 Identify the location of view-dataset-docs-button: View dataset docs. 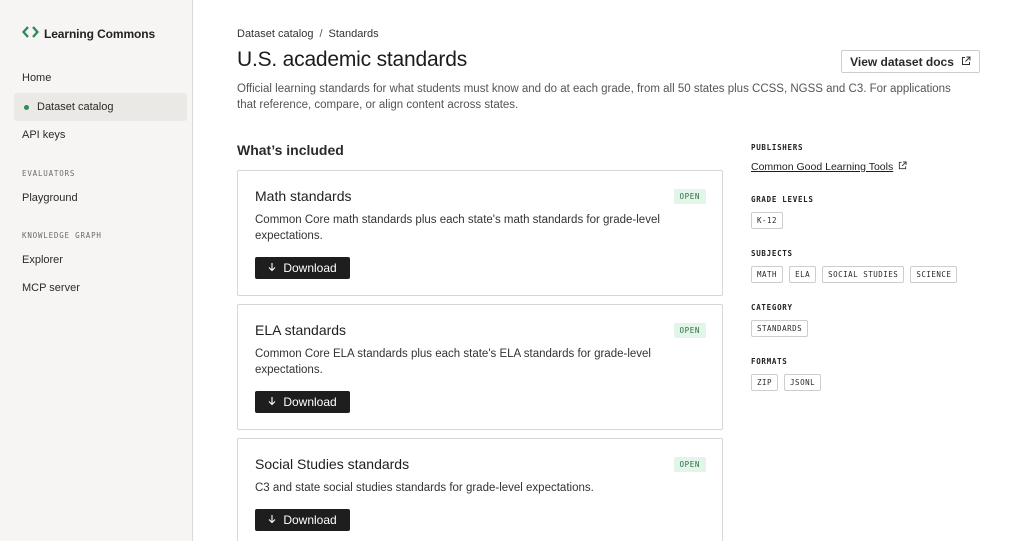
(910, 61).